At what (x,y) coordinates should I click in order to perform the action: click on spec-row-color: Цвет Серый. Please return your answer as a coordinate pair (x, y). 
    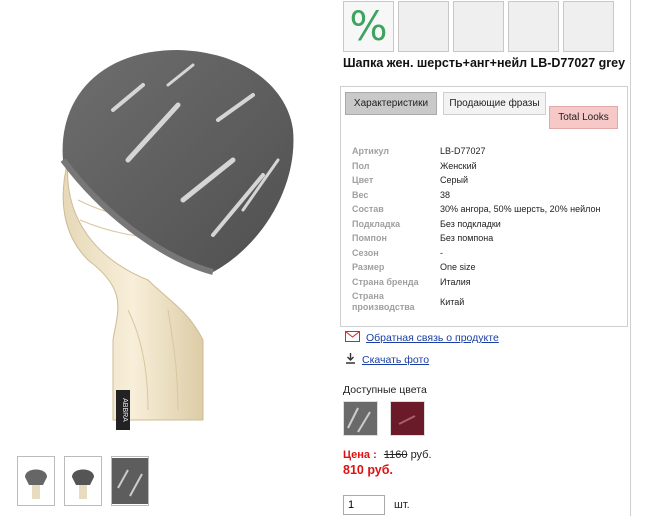
    Looking at the image, I should click on (487, 180).